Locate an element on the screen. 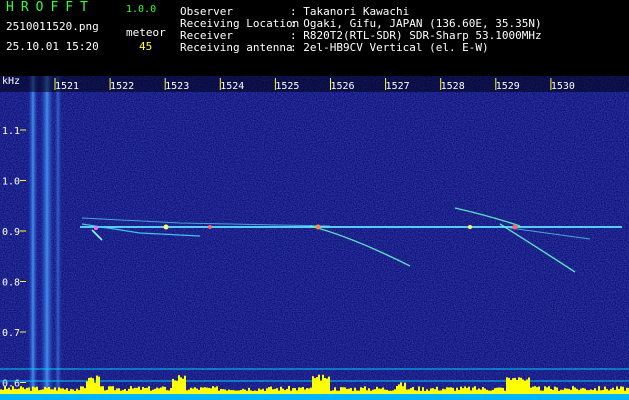 Image resolution: width=629 pixels, height=400 pixels. x-tick-label: 1529 is located at coordinates (508, 86).